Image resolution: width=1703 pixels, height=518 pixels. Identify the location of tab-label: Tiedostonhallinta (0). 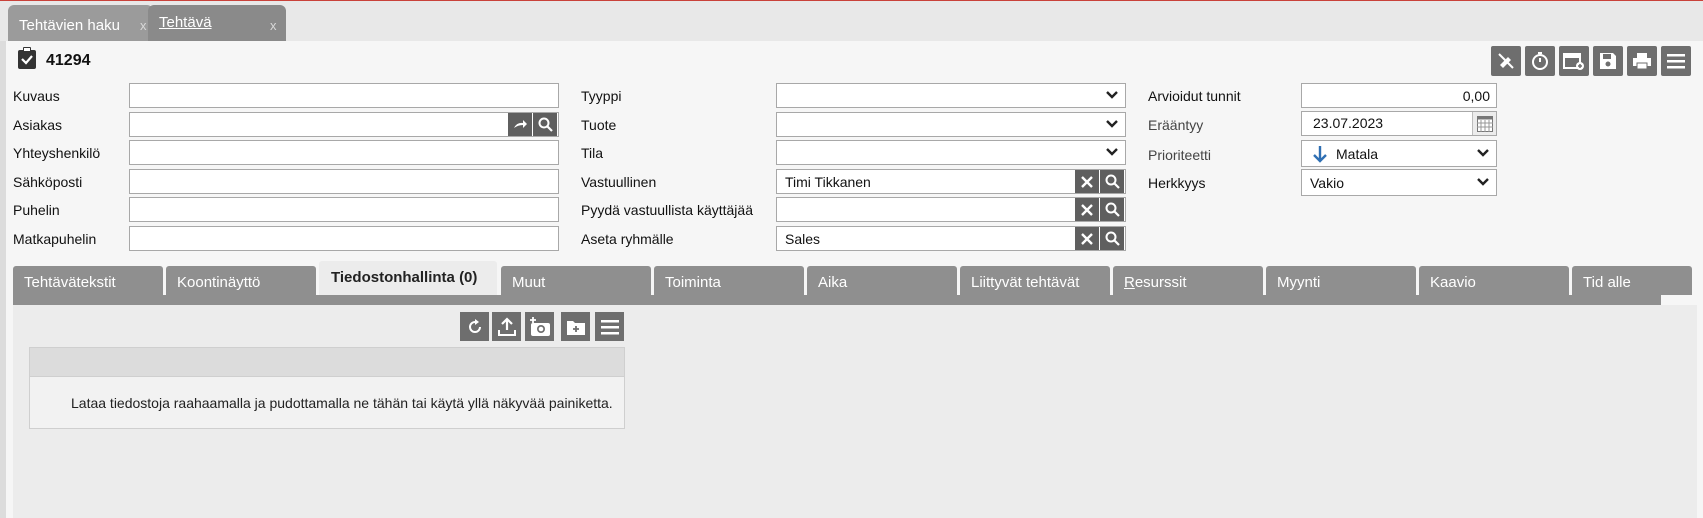
(404, 277).